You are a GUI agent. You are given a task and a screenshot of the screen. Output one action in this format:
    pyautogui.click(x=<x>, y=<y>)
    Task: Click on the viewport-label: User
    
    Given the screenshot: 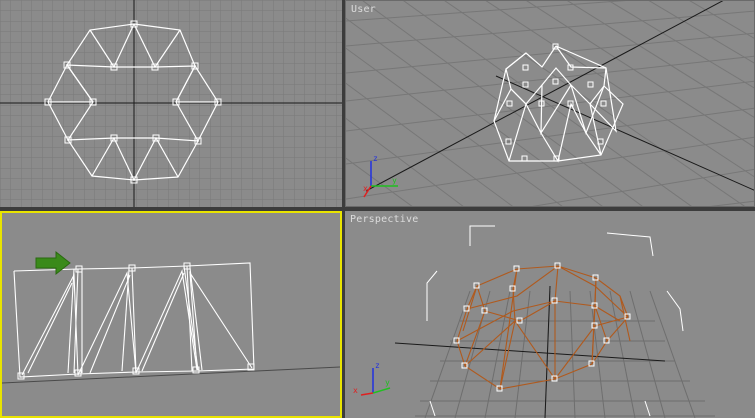 What is the action you would take?
    pyautogui.click(x=363, y=9)
    